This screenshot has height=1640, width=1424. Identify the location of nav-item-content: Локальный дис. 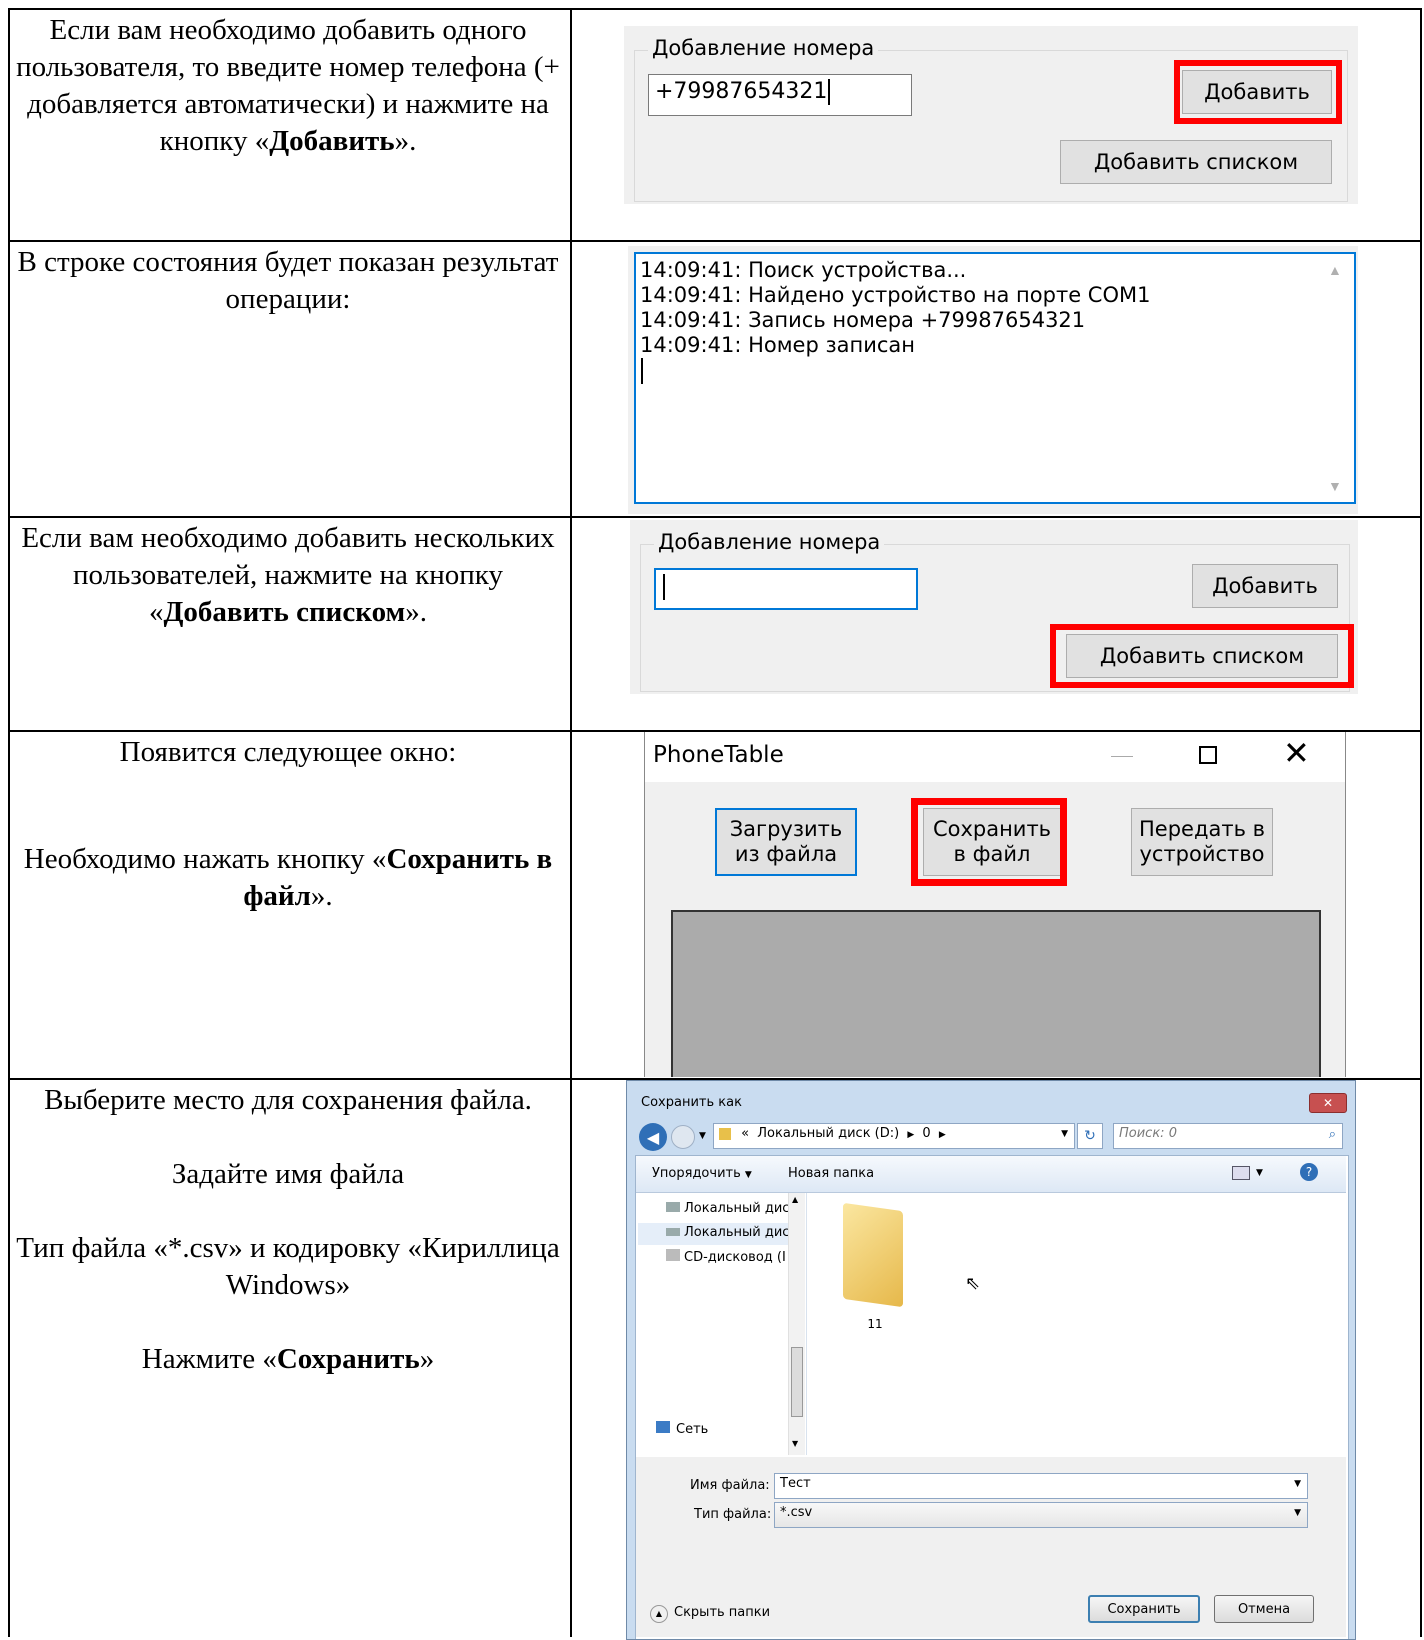
(729, 1232).